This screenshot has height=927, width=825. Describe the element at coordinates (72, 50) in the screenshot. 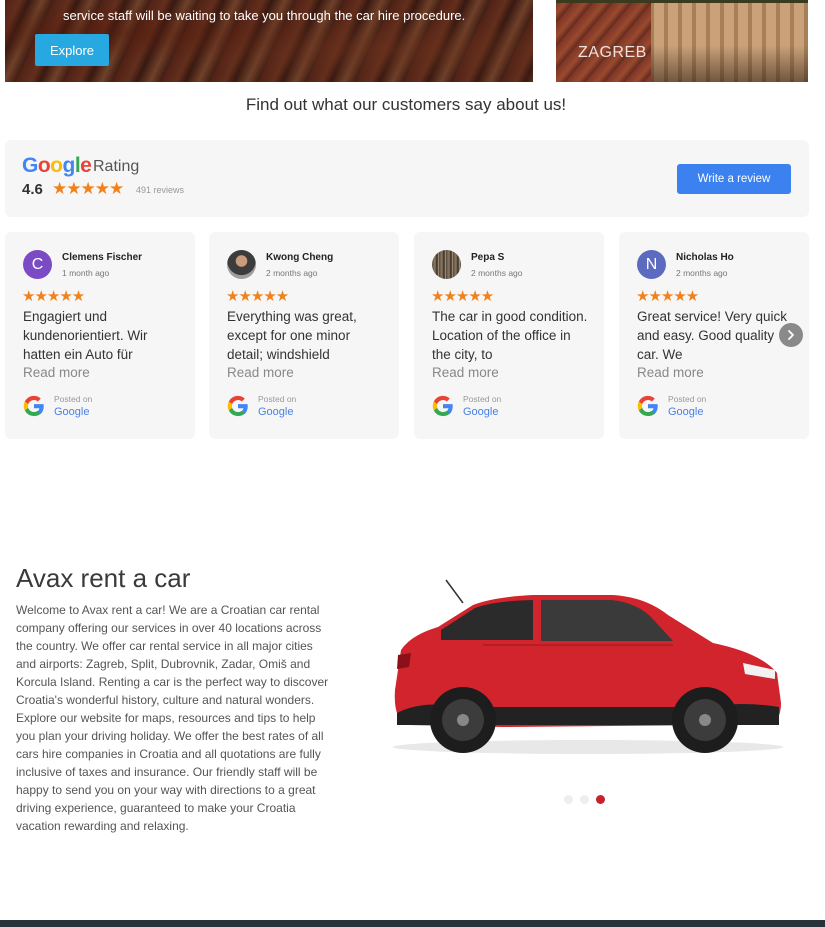

I see `explore-button: Explore` at that location.